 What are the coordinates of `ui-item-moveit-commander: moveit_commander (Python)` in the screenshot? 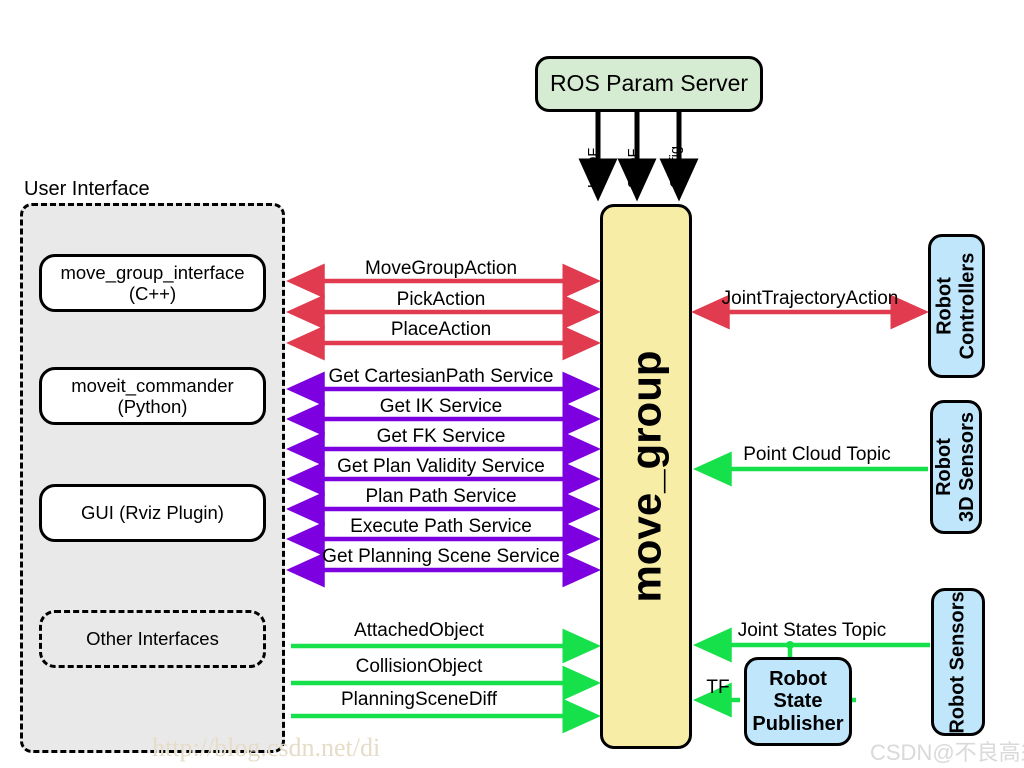 It's located at (152, 396).